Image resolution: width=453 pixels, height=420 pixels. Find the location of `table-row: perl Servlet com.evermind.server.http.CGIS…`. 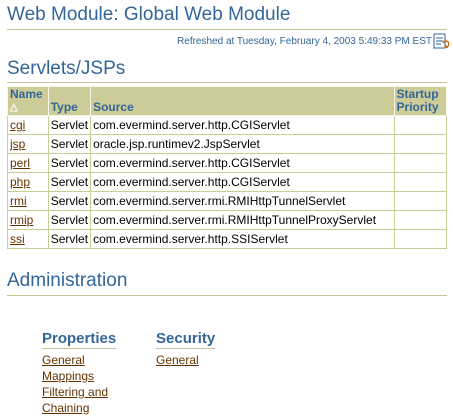

table-row: perl Servlet com.evermind.server.http.CGIS… is located at coordinates (227, 163).